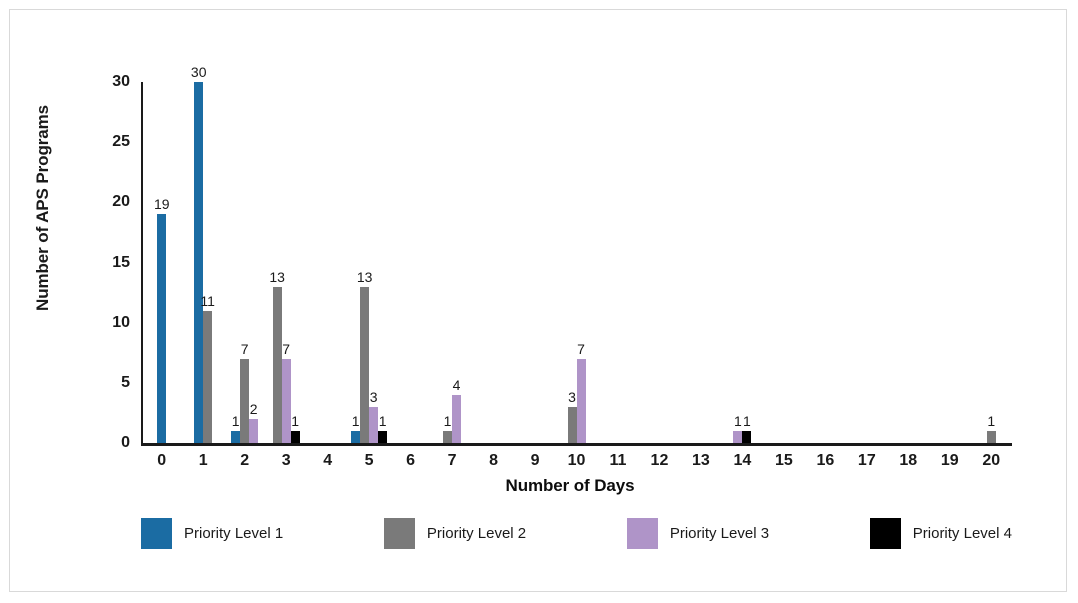  I want to click on x-axis-tick-label: 20, so click(991, 460).